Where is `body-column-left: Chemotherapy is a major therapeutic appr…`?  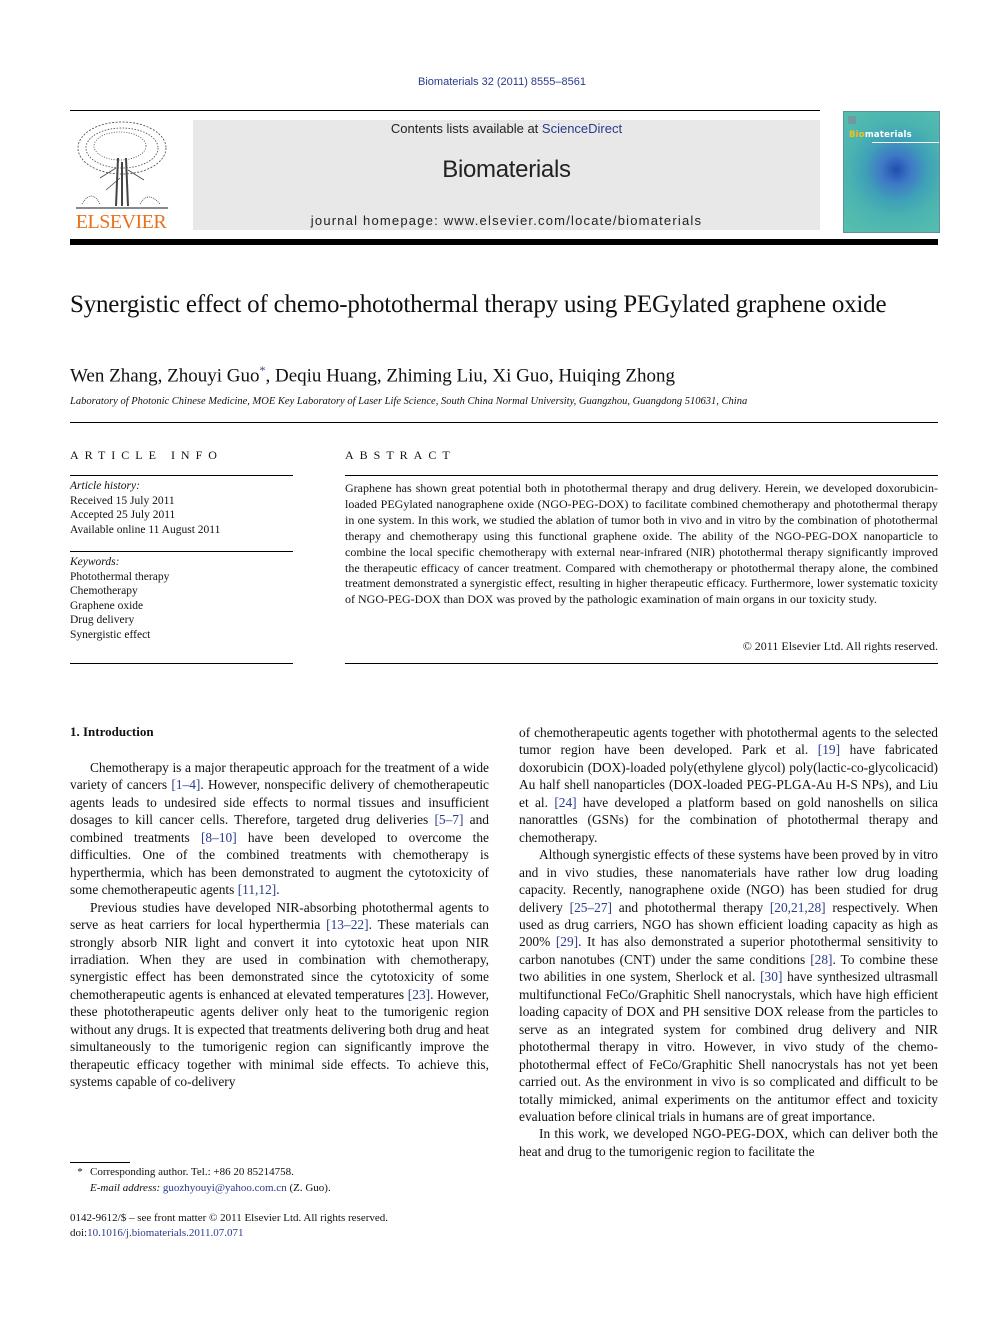
body-column-left: Chemotherapy is a major therapeutic appr… is located at coordinates (279, 925).